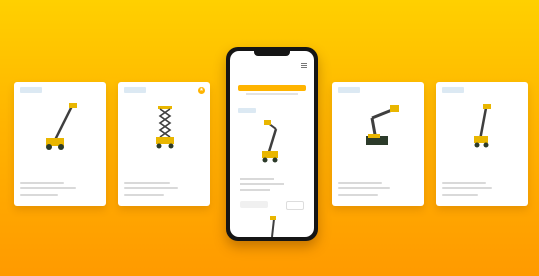 This screenshot has height=276, width=539. What do you see at coordinates (272, 53) in the screenshot?
I see `phone-notch` at bounding box center [272, 53].